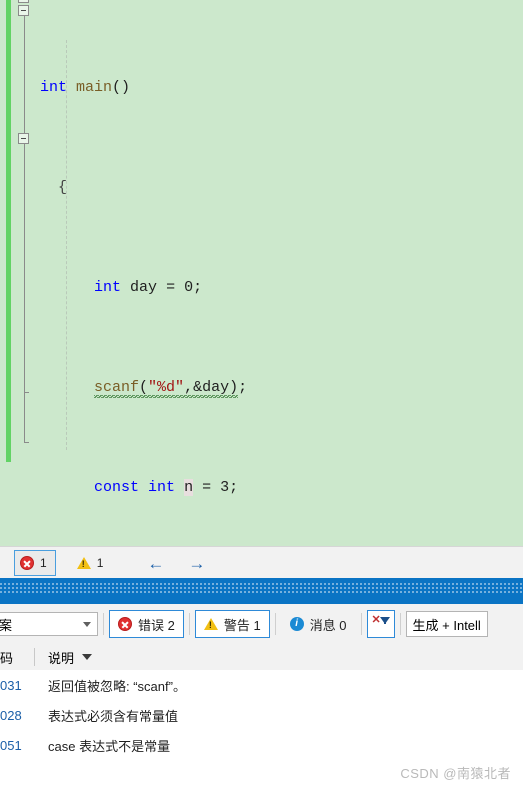 The image size is (523, 790). Describe the element at coordinates (61, 658) in the screenshot. I see `column-header-description-label: 说明` at that location.